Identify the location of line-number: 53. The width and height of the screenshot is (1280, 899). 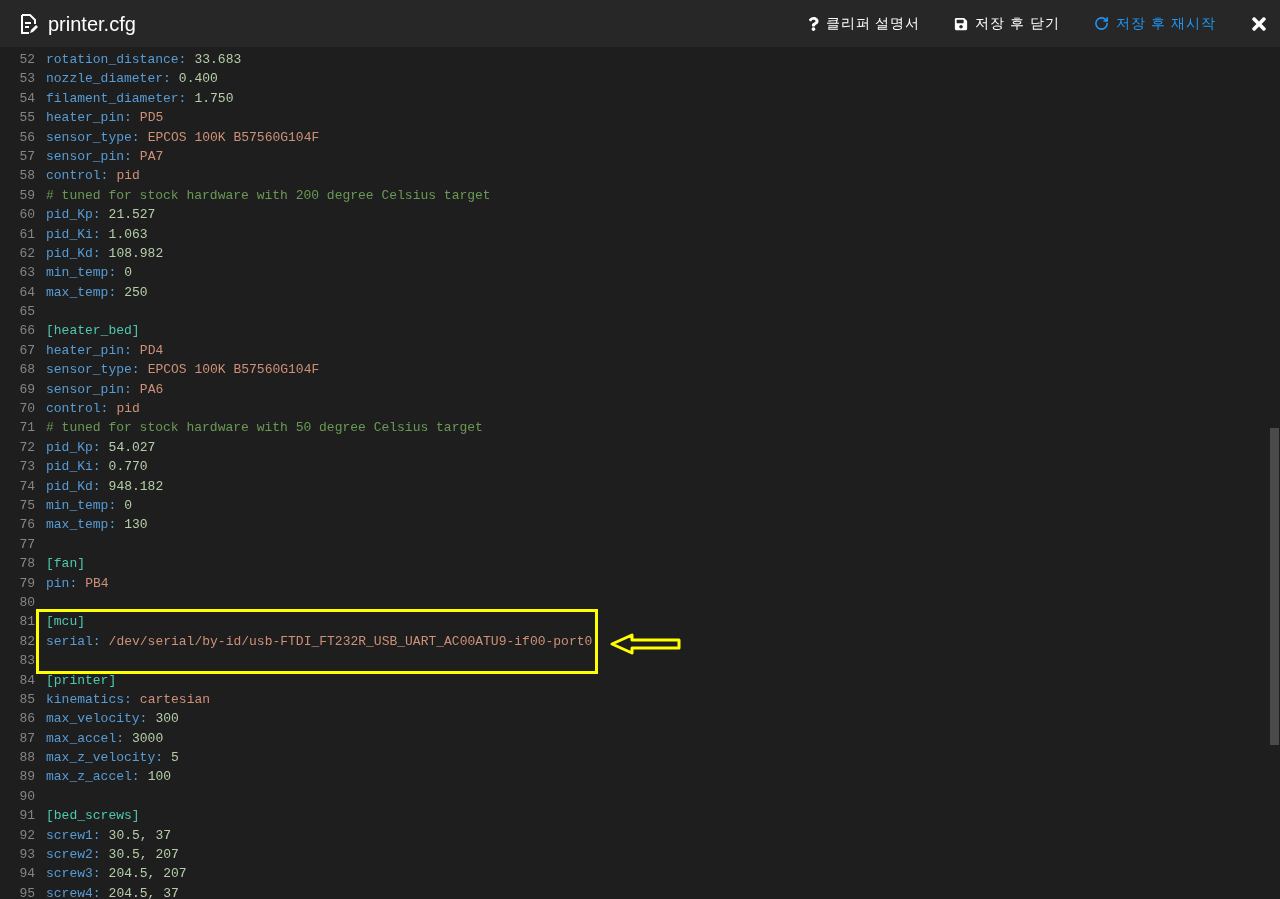
(27, 79).